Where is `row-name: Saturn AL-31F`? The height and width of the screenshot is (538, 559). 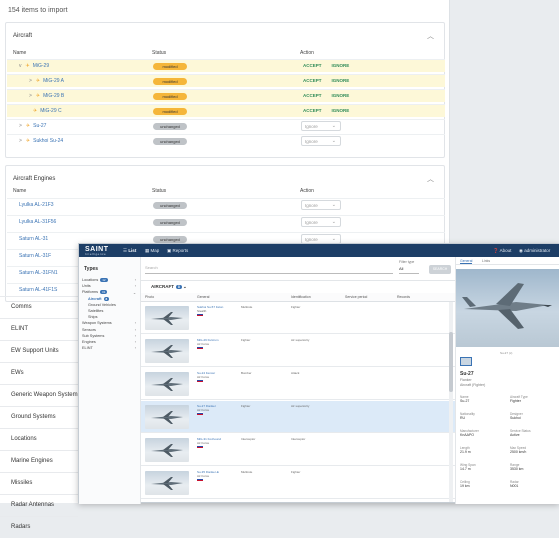 row-name: Saturn AL-31F is located at coordinates (35, 256).